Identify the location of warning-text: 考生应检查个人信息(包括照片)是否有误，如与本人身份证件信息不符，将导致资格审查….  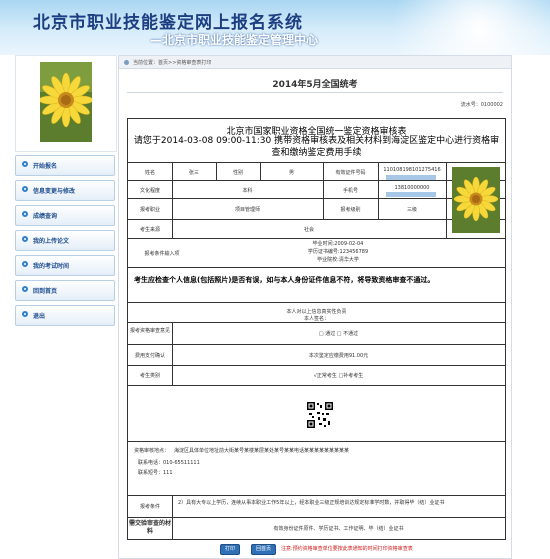
(284, 280).